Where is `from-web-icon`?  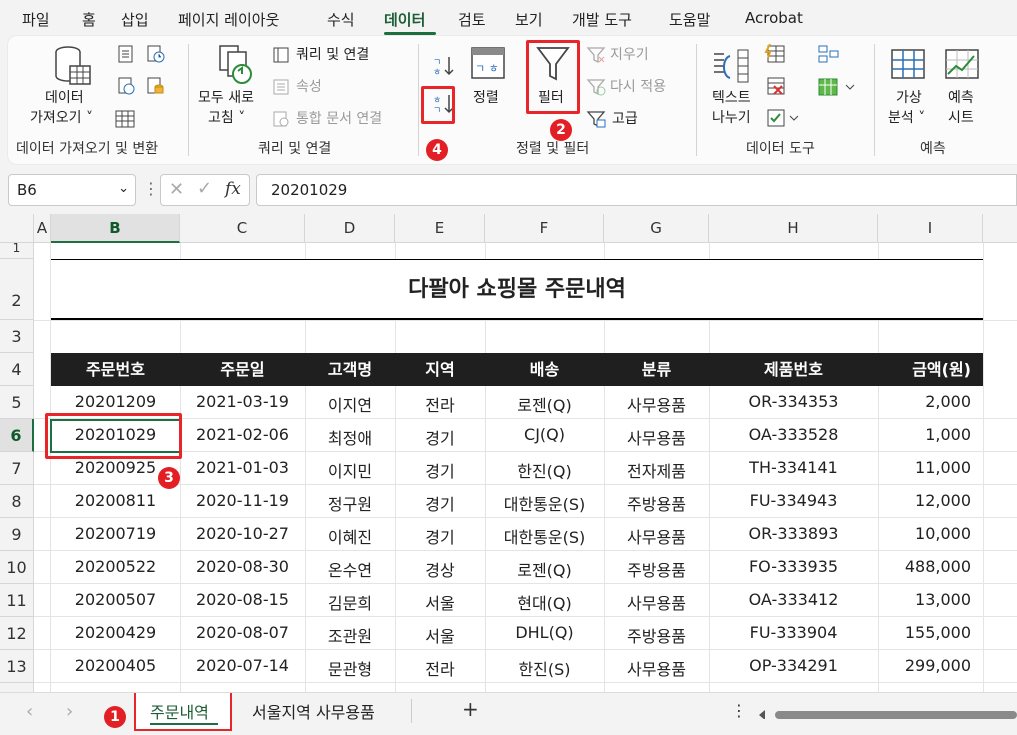
from-web-icon is located at coordinates (126, 86).